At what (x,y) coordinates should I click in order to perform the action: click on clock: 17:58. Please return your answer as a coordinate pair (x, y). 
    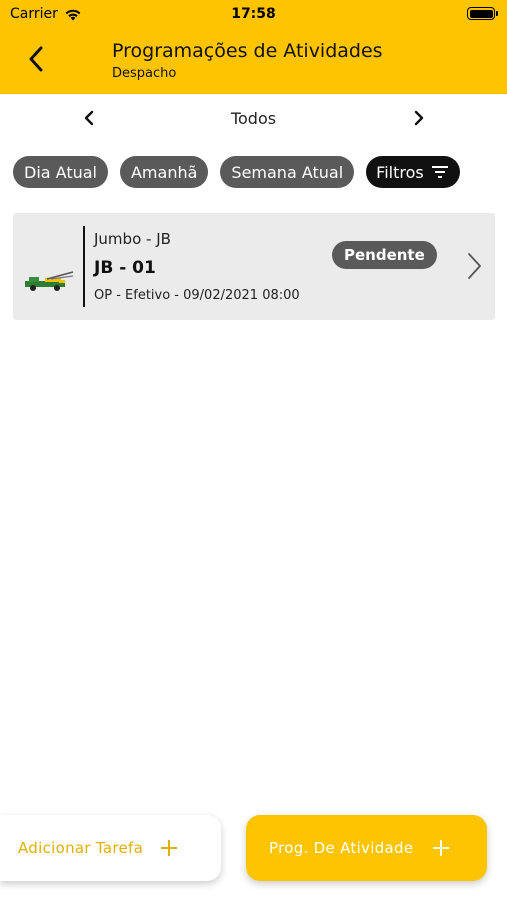
    Looking at the image, I should click on (253, 14).